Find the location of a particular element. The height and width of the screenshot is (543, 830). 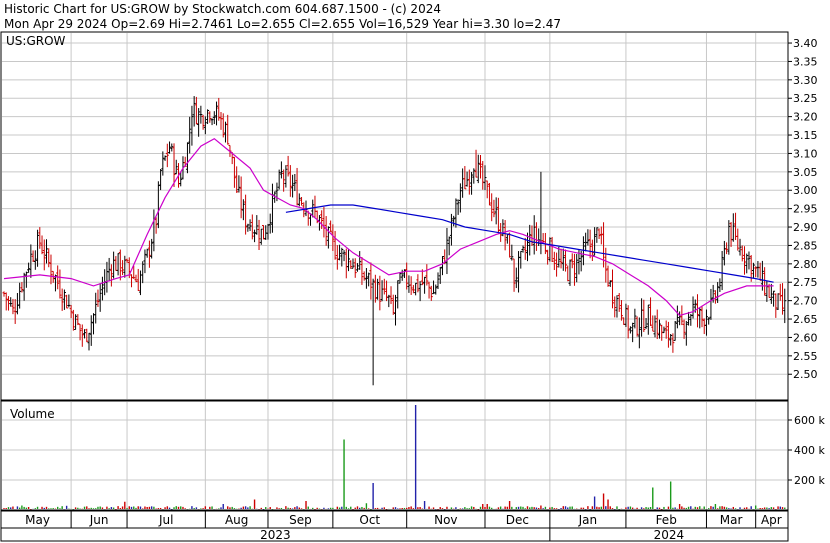

price-tick-label: 2.50 is located at coordinates (805, 374).